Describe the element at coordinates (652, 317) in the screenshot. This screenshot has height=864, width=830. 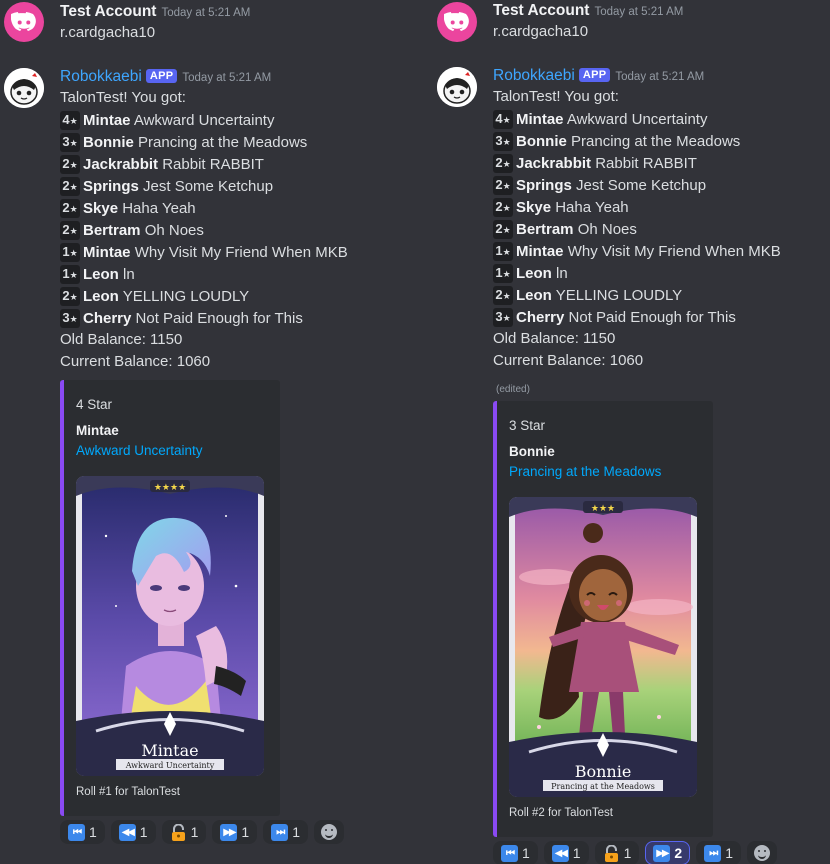
I see `card-title: Not Paid Enough for This` at that location.